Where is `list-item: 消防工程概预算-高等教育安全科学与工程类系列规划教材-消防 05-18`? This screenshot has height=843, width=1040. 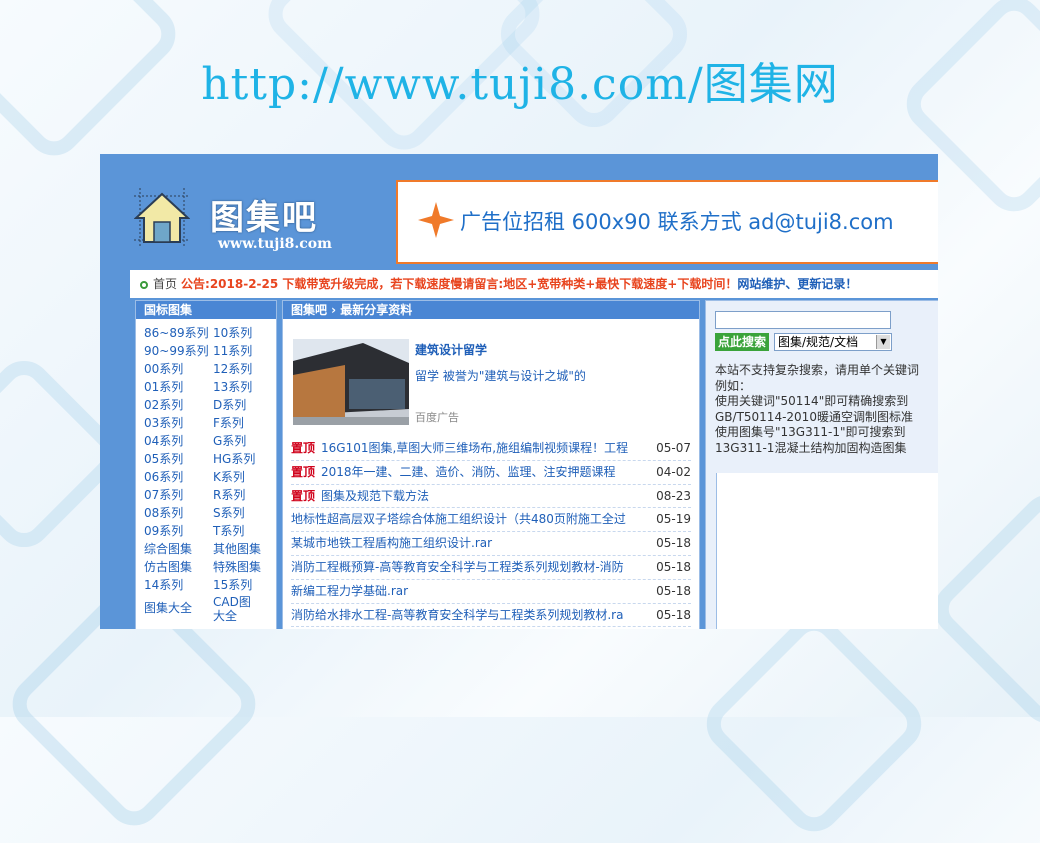 list-item: 消防工程概预算-高等教育安全科学与工程类系列规划教材-消防 05-18 is located at coordinates (491, 568).